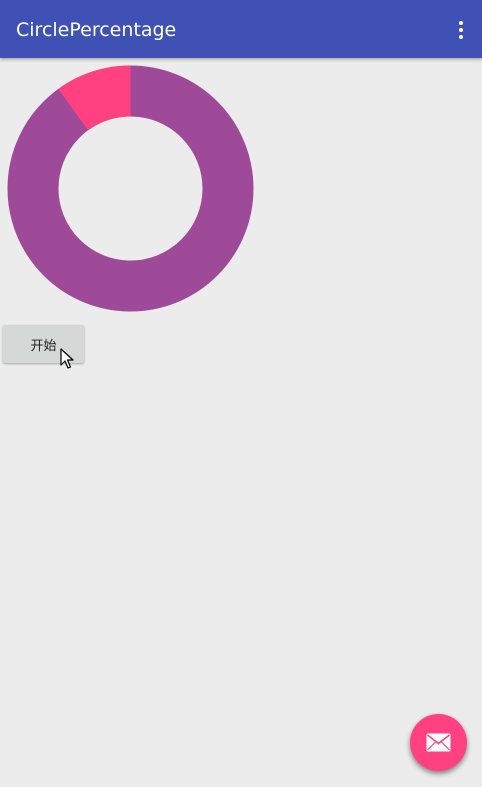  Describe the element at coordinates (241, 29) in the screenshot. I see `app-bar: CirclePercentage` at that location.